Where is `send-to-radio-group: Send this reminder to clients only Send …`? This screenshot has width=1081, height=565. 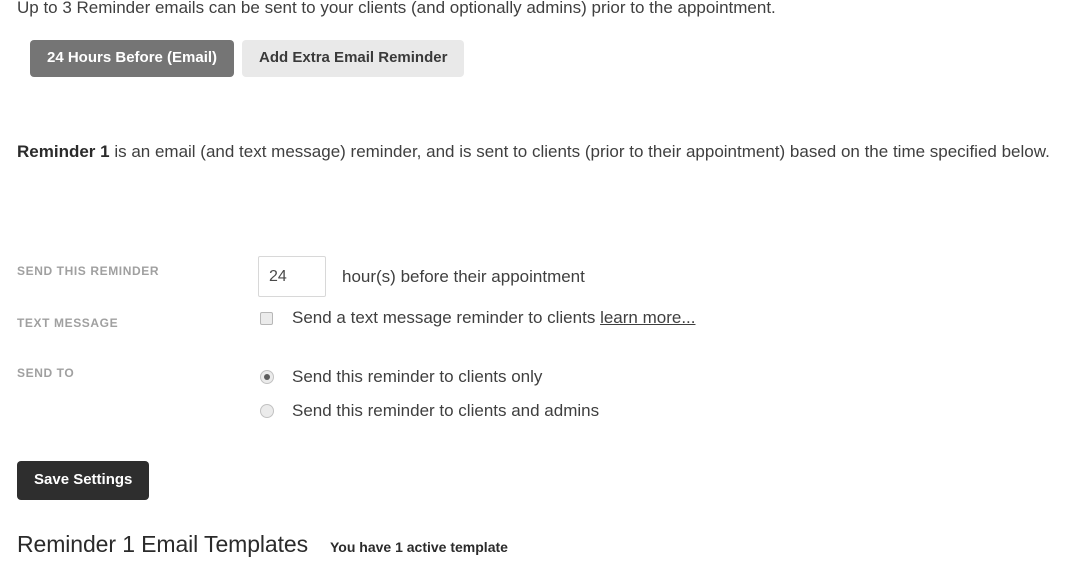 send-to-radio-group: Send this reminder to clients only Send … is located at coordinates (428, 394).